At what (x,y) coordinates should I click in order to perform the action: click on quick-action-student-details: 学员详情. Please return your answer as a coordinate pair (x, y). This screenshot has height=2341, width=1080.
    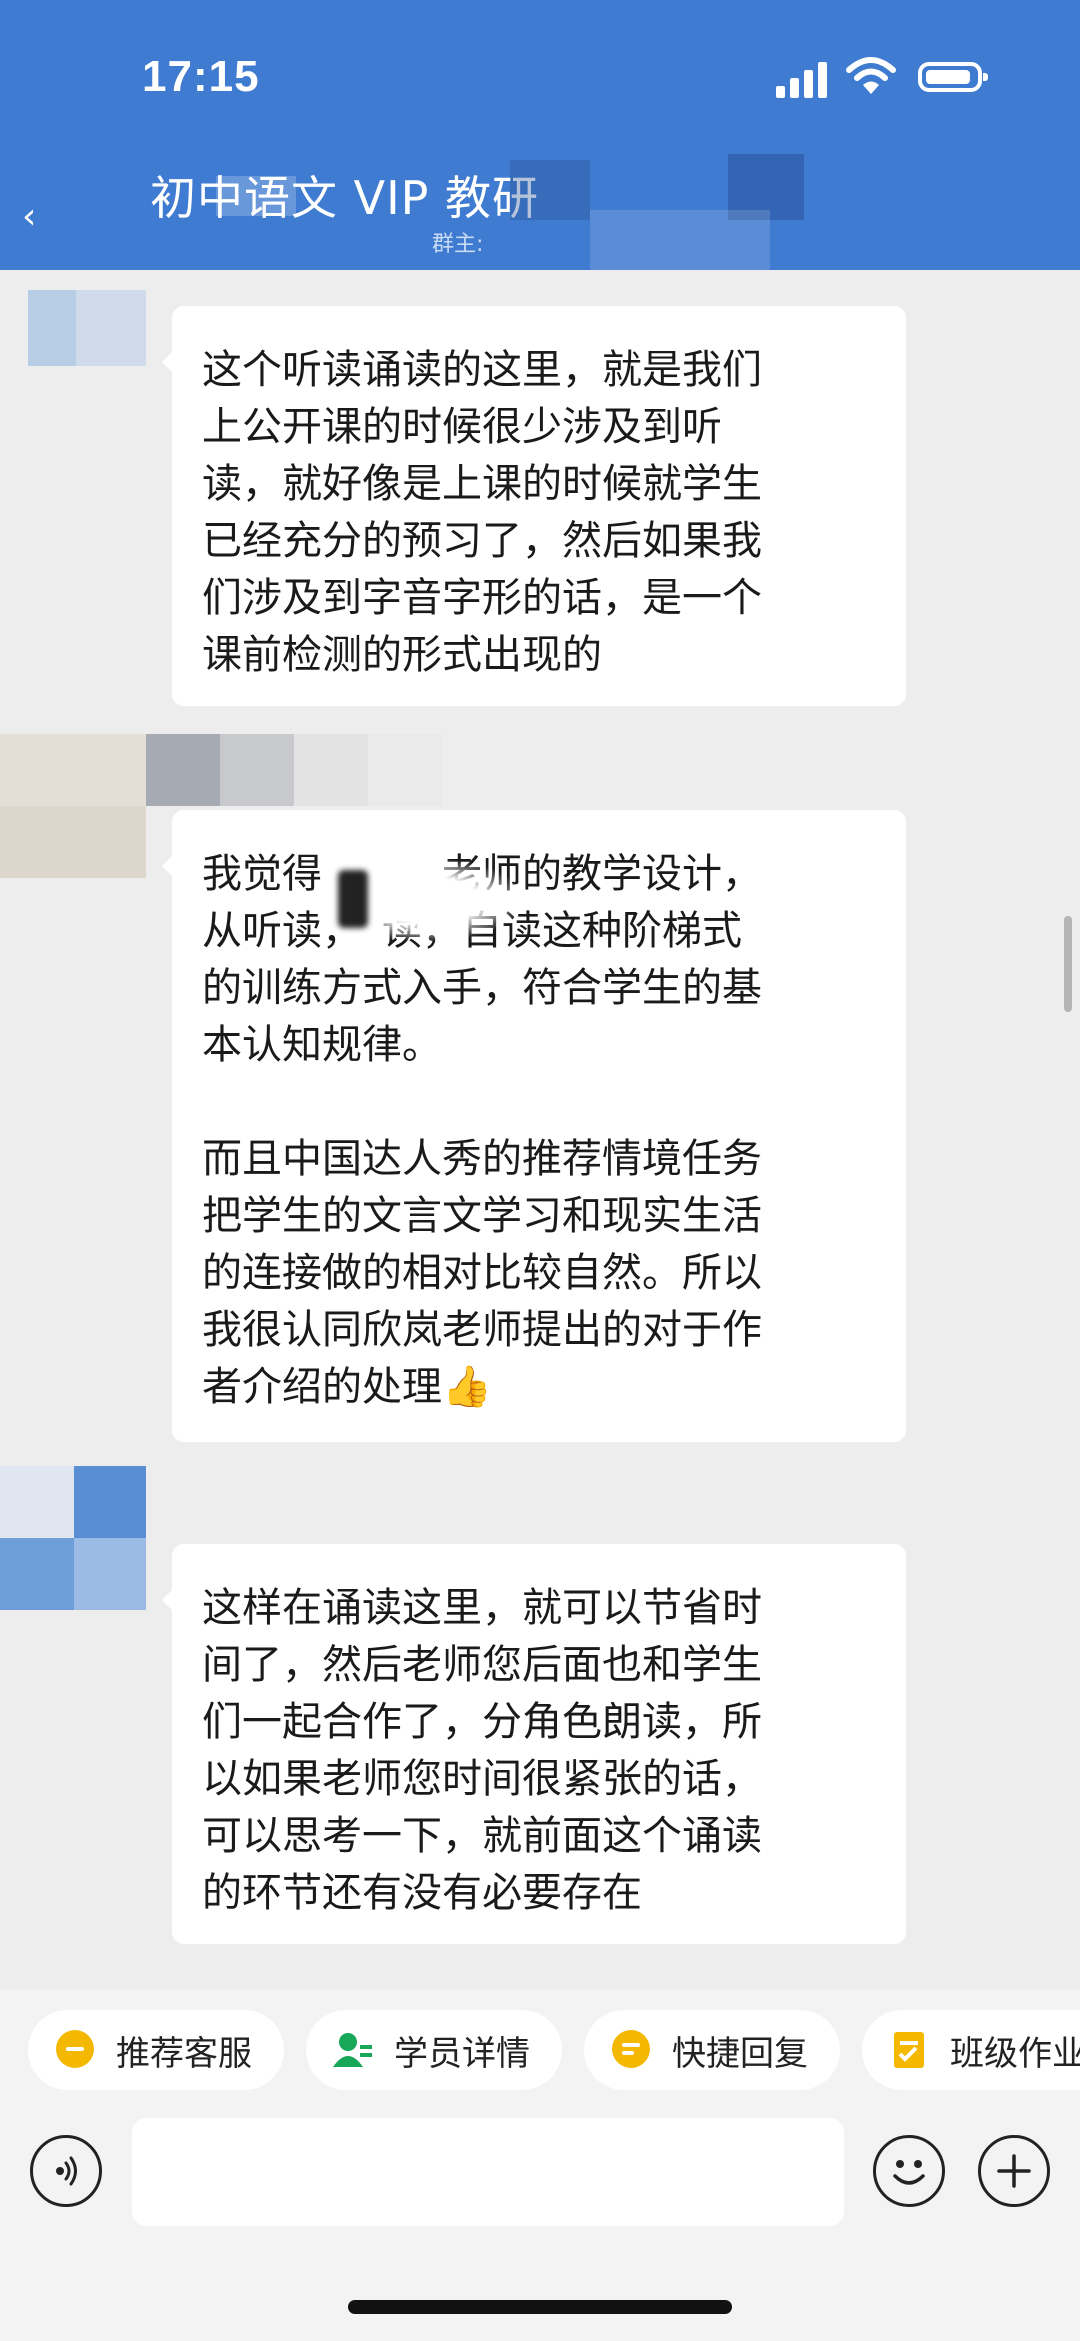
    Looking at the image, I should click on (434, 2050).